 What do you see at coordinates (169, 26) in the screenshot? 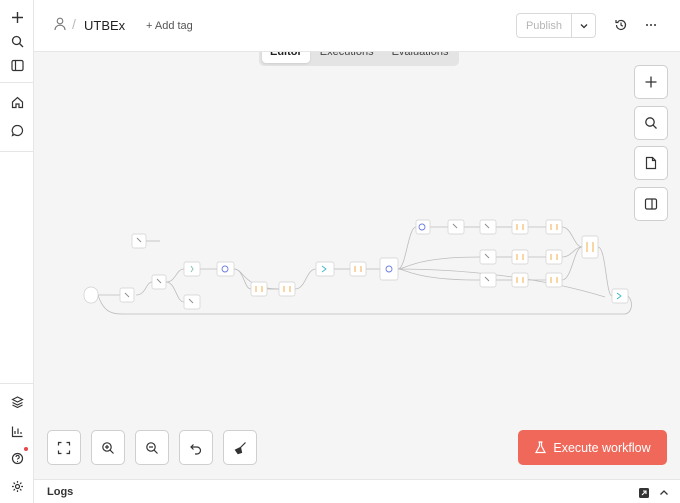
I see `add-tag-button: + Add tag` at bounding box center [169, 26].